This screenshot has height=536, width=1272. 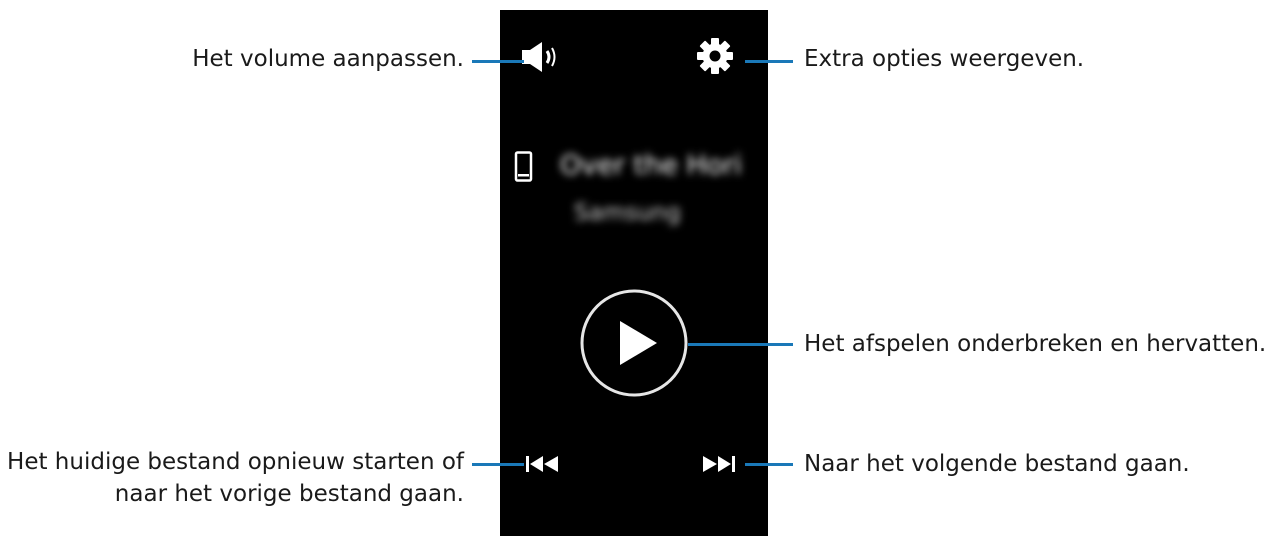 I want to click on volume-callout: Het volume aanpassen., so click(x=328, y=59).